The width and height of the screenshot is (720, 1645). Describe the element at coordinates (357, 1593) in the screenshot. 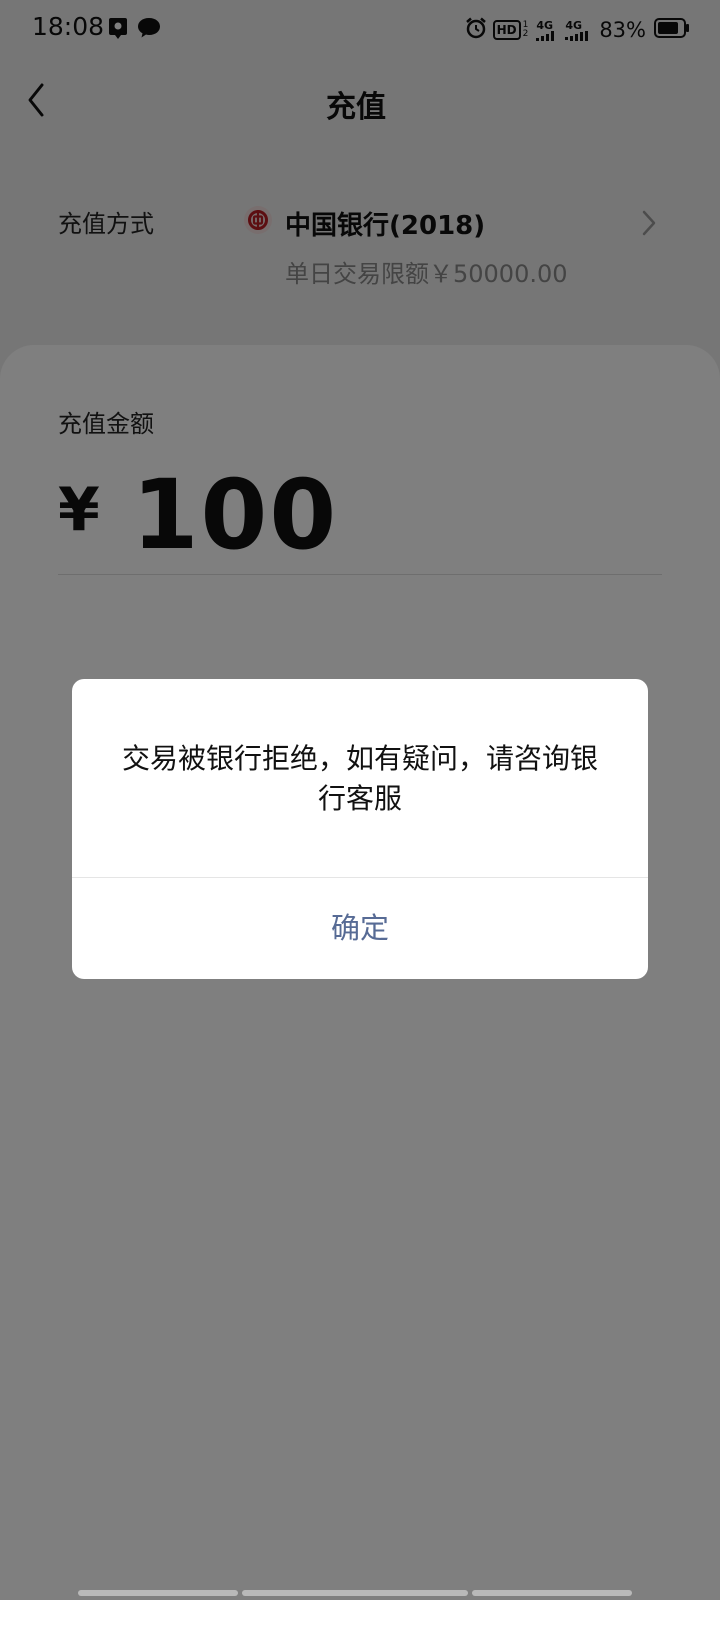

I see `gesture-bar` at that location.